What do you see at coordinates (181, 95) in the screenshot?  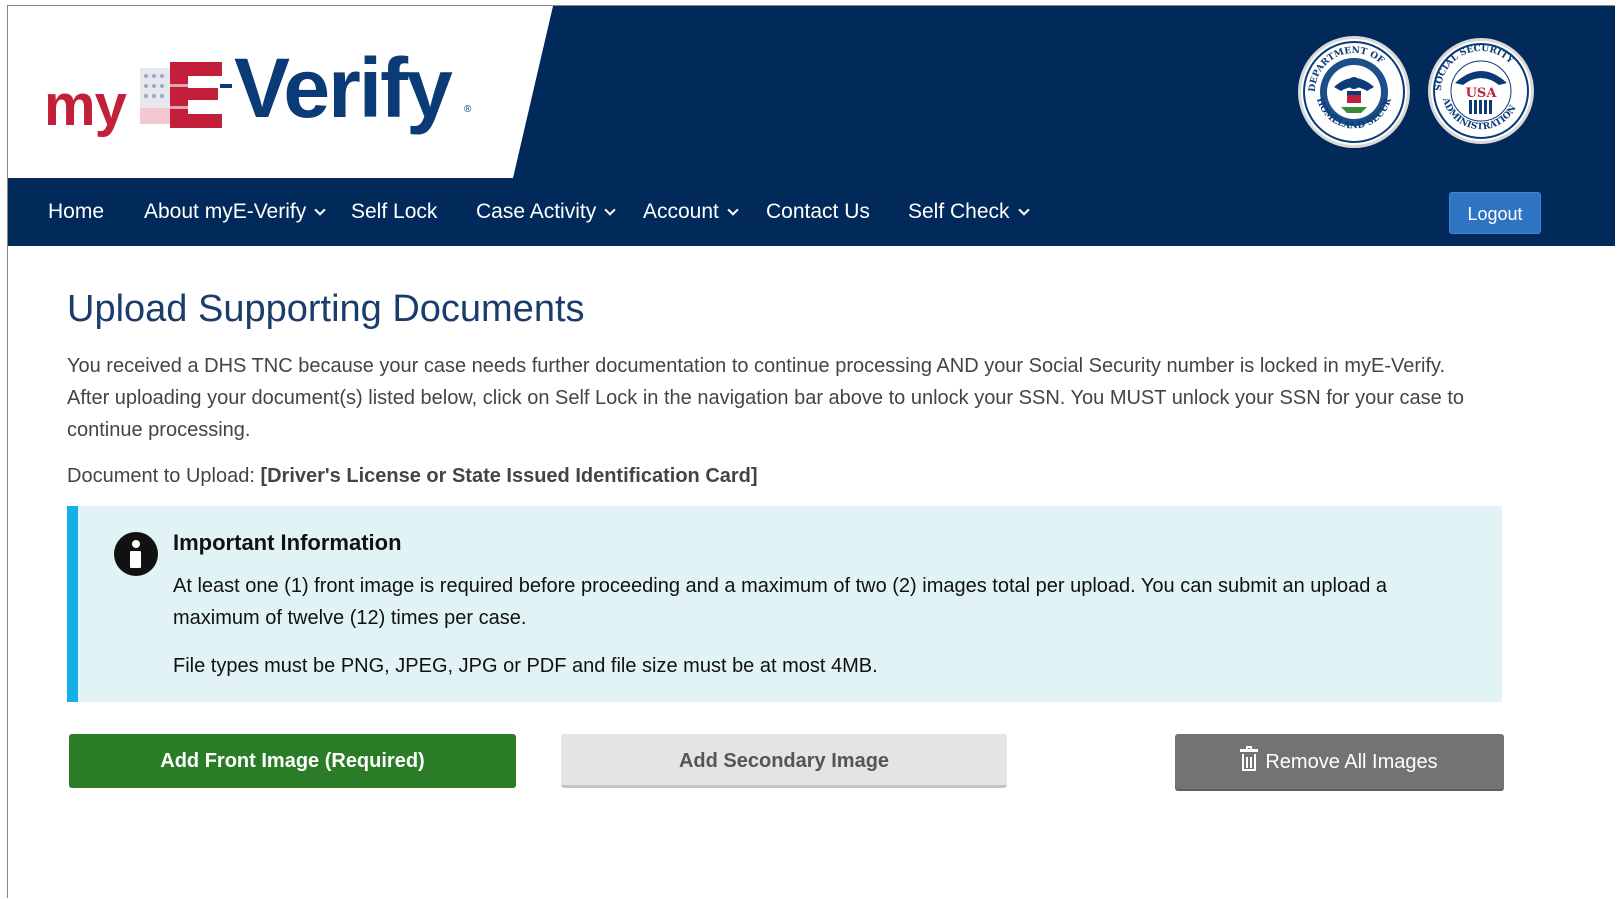 I see `logo-flag-e` at bounding box center [181, 95].